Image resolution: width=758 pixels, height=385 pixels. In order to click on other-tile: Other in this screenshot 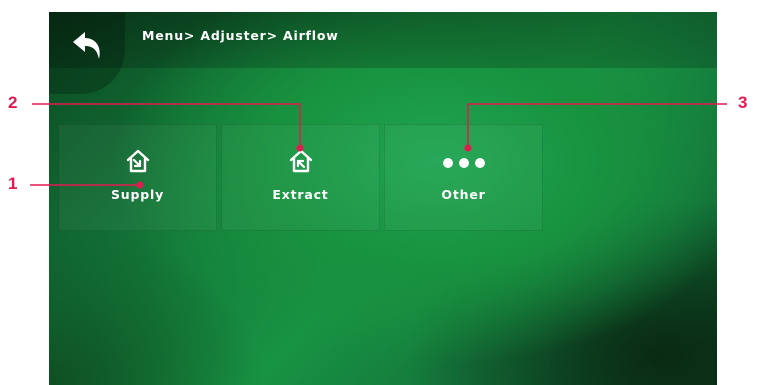, I will do `click(463, 177)`.